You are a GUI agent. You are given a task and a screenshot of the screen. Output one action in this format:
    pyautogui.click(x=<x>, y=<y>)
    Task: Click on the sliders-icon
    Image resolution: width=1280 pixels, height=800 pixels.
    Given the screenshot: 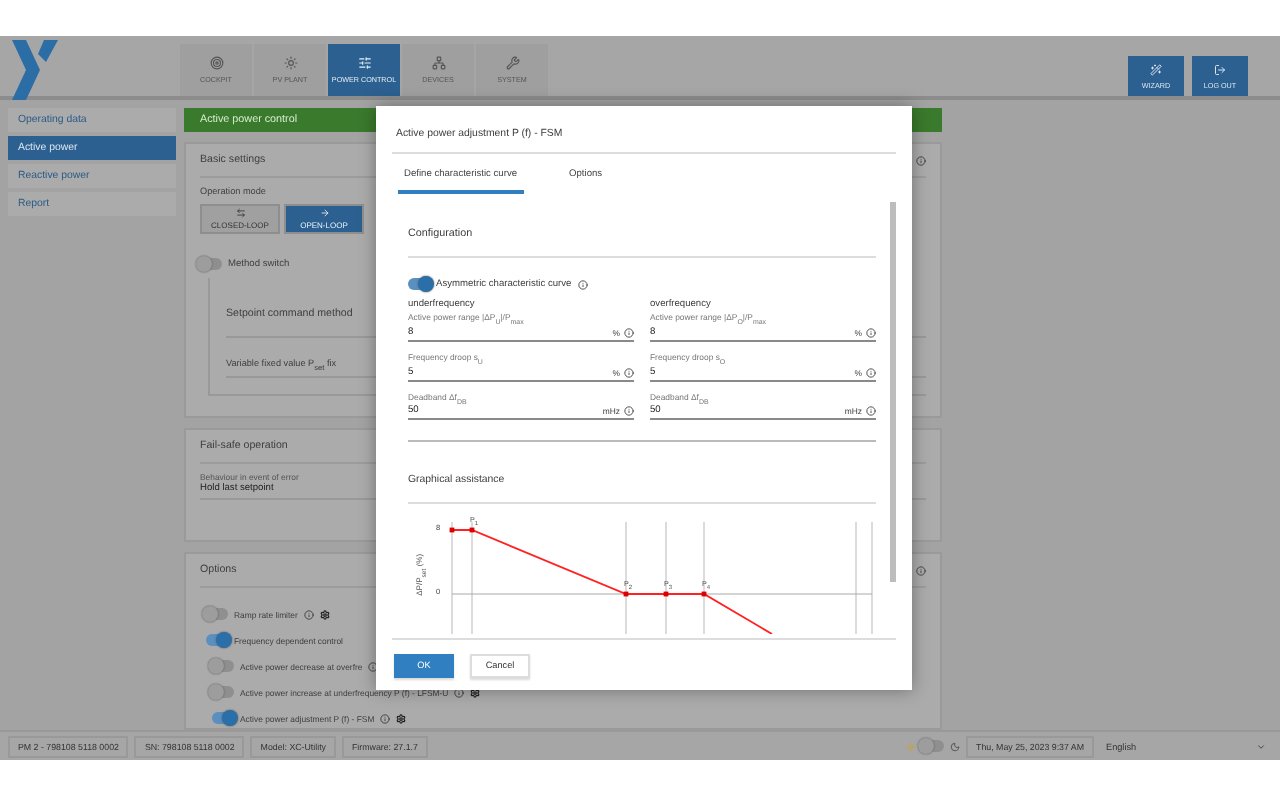 What is the action you would take?
    pyautogui.click(x=364, y=63)
    